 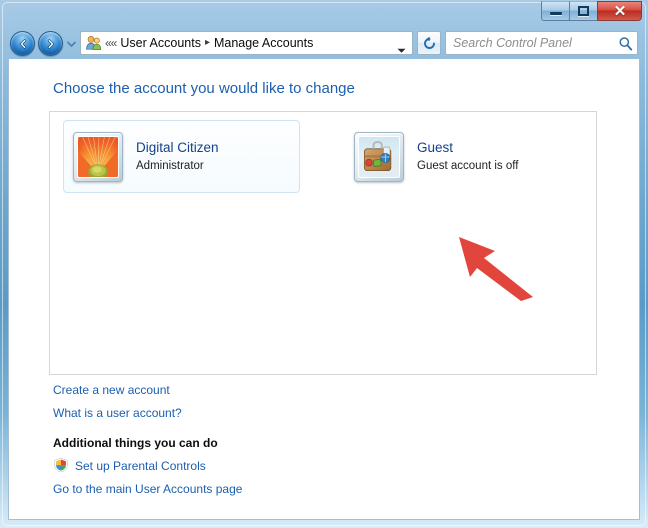 What do you see at coordinates (111, 390) in the screenshot?
I see `link-create-a-new-account: Create a new account` at bounding box center [111, 390].